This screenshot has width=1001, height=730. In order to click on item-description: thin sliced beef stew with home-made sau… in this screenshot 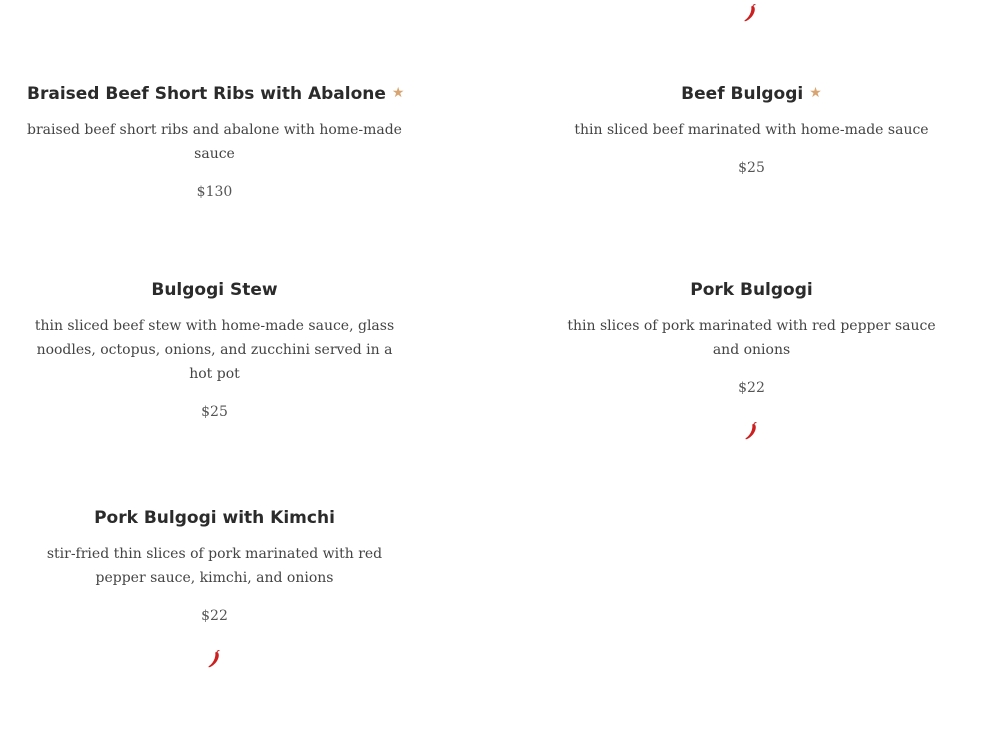, I will do `click(214, 350)`.